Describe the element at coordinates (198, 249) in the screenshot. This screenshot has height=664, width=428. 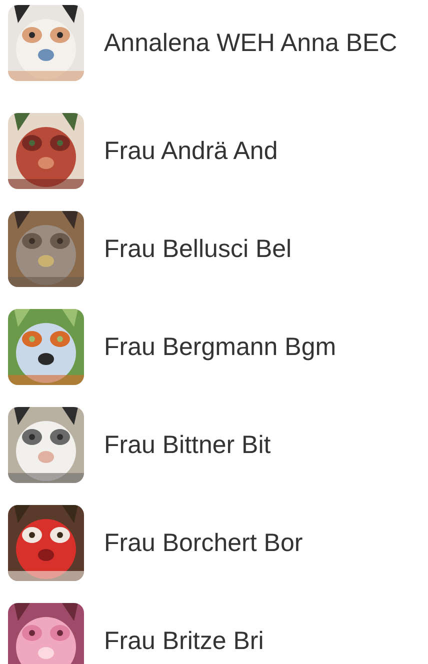
I see `contact-name: Frau Bellusci Bel` at that location.